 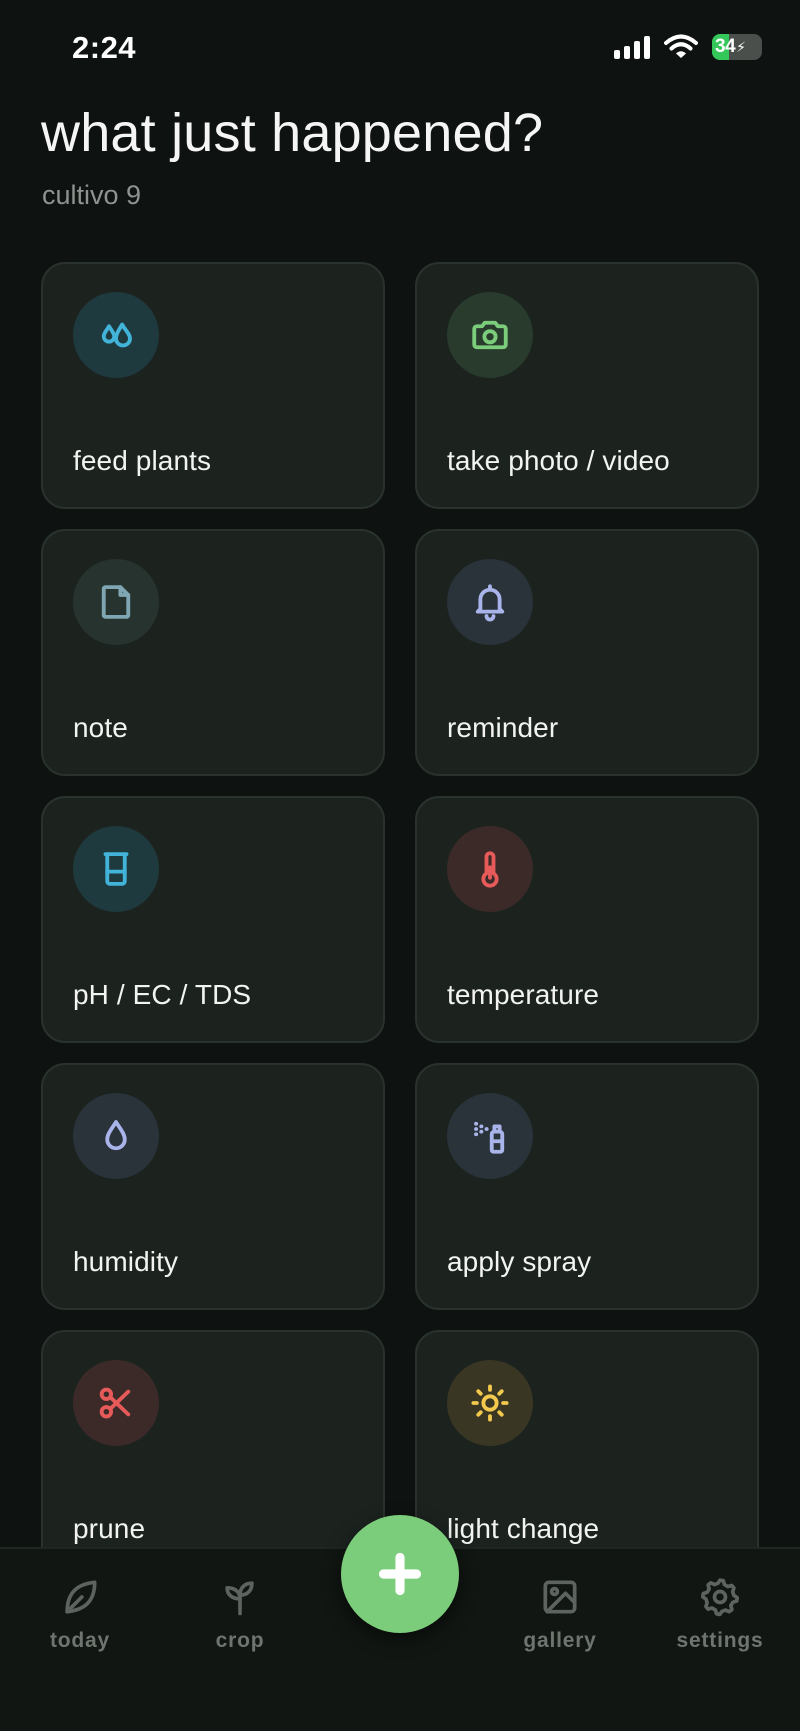 What do you see at coordinates (104, 47) in the screenshot?
I see `status-time: 2:24` at bounding box center [104, 47].